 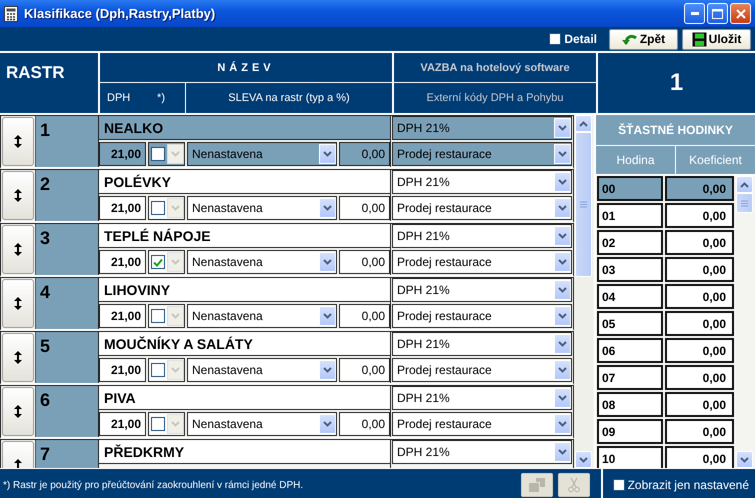 What do you see at coordinates (716, 39) in the screenshot?
I see `save-button: Uložit` at bounding box center [716, 39].